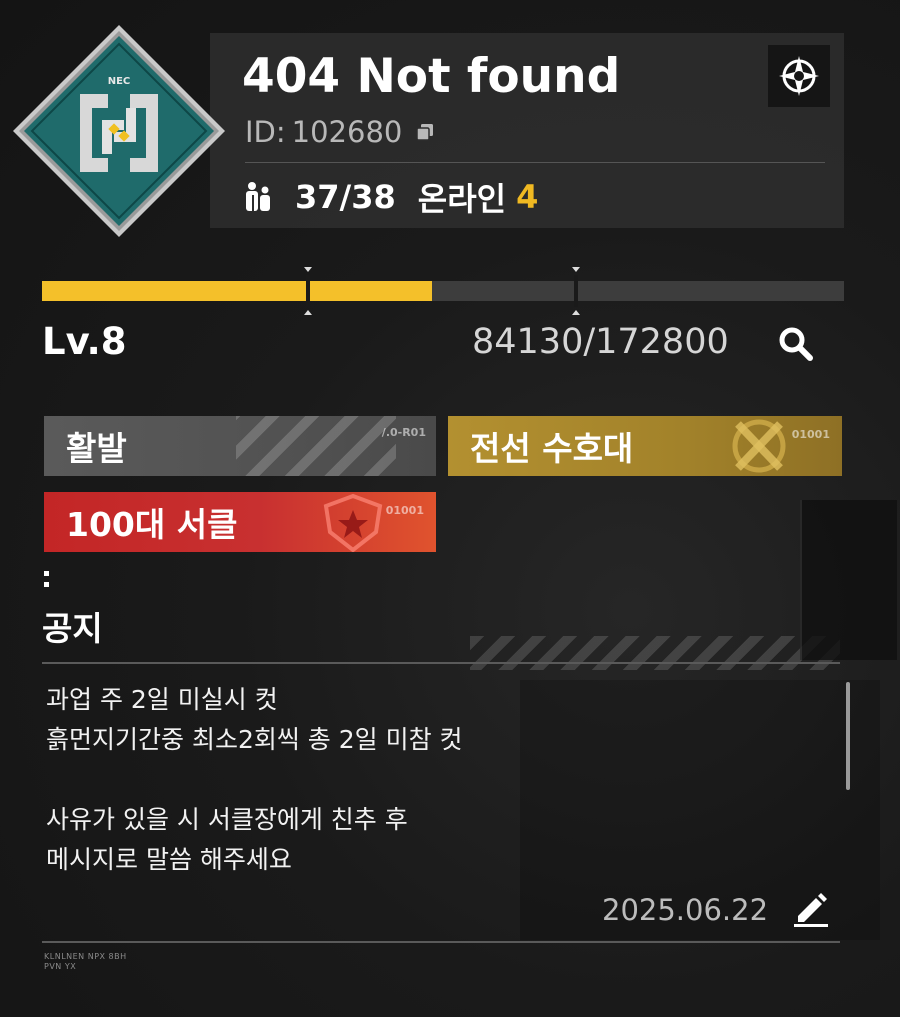 This screenshot has height=1017, width=900. Describe the element at coordinates (425, 132) in the screenshot. I see `copy-icon` at that location.